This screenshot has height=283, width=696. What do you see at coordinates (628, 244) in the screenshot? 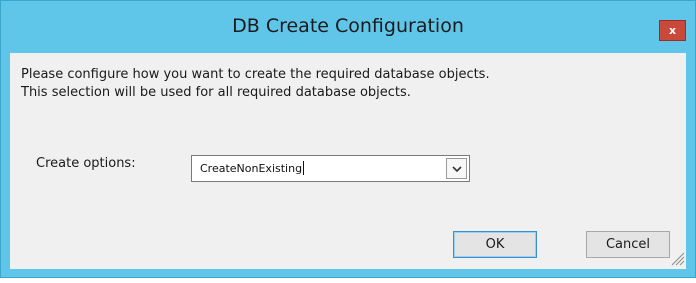
I see `cancel-button: Cancel` at bounding box center [628, 244].